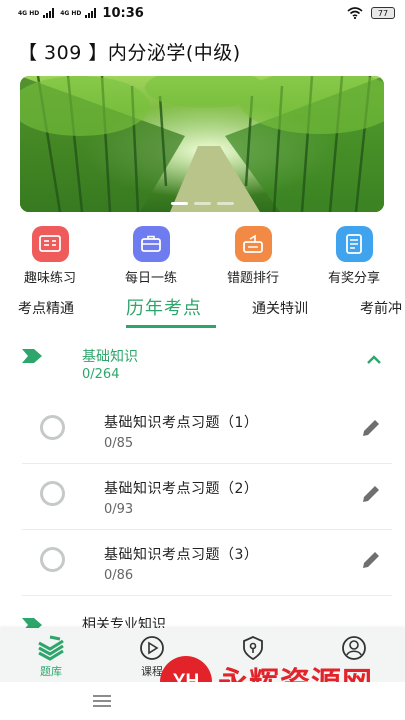 This screenshot has width=405, height=720. Describe the element at coordinates (353, 278) in the screenshot. I see `quick-action-label: 有奖分享` at that location.